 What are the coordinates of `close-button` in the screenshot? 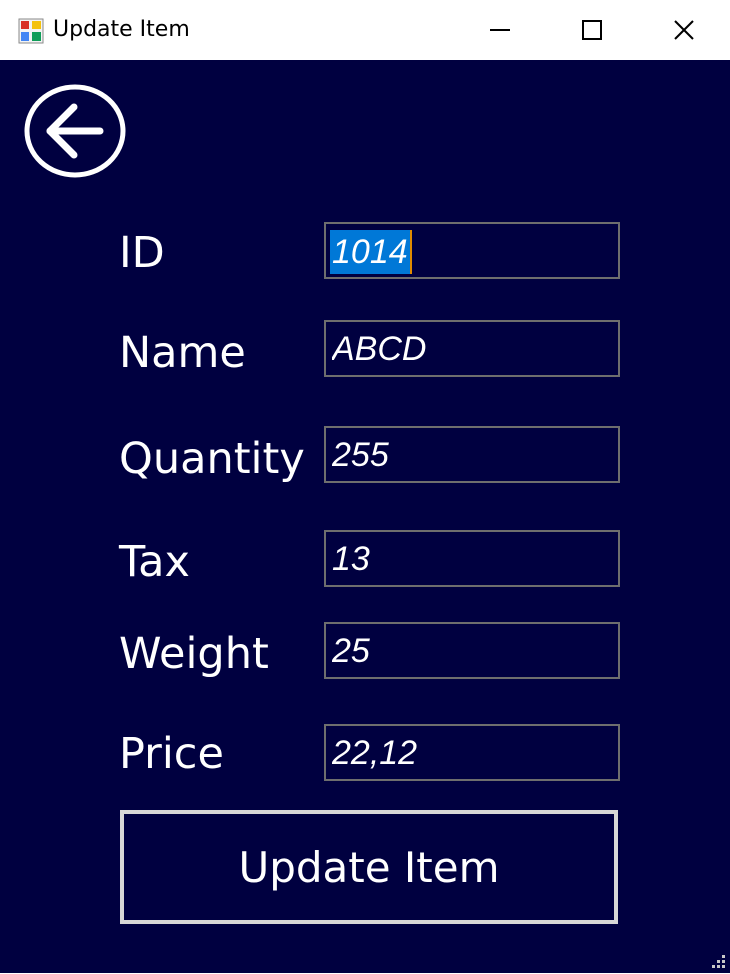 It's located at (684, 30).